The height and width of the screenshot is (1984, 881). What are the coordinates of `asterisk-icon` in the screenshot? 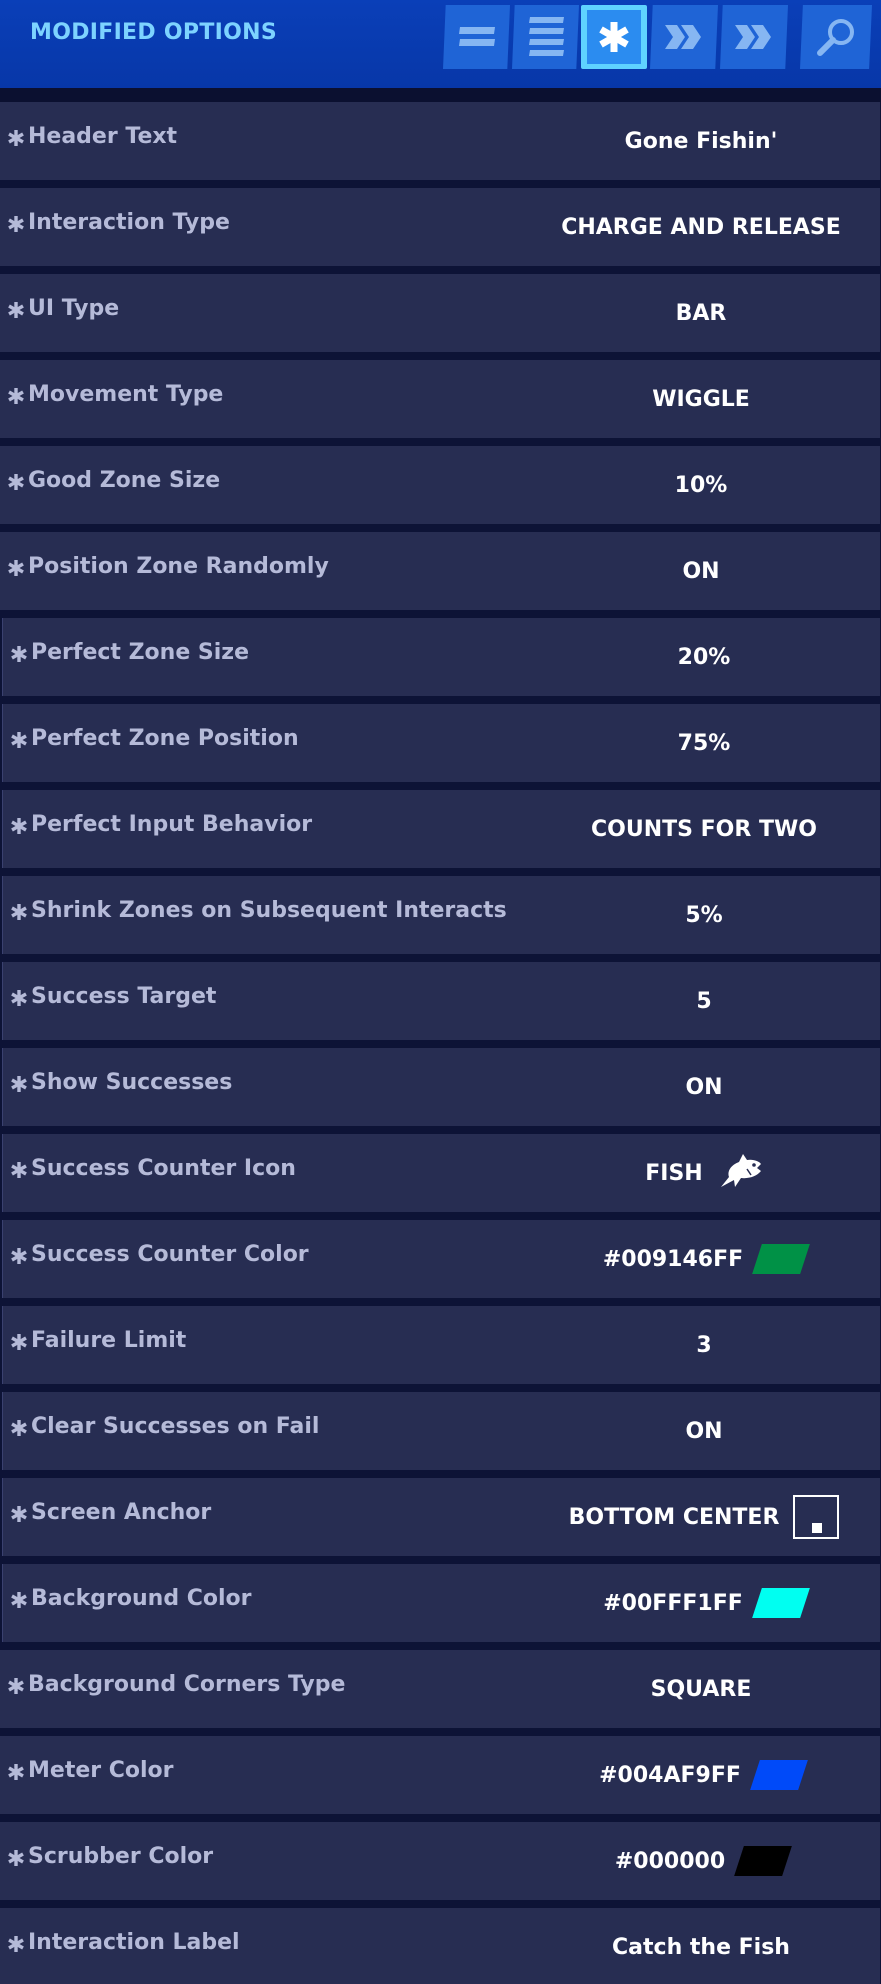 It's located at (614, 37).